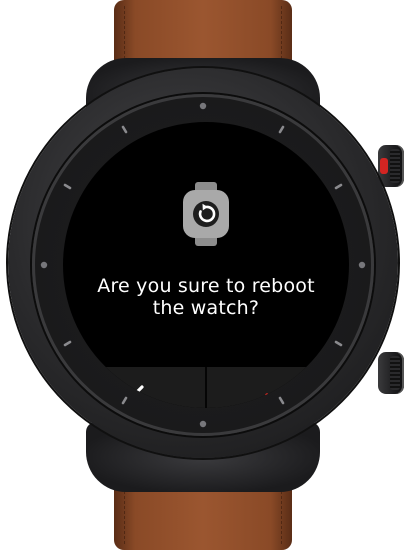 The width and height of the screenshot is (406, 550). I want to click on message-line-1: Are you sure to reboot, so click(206, 286).